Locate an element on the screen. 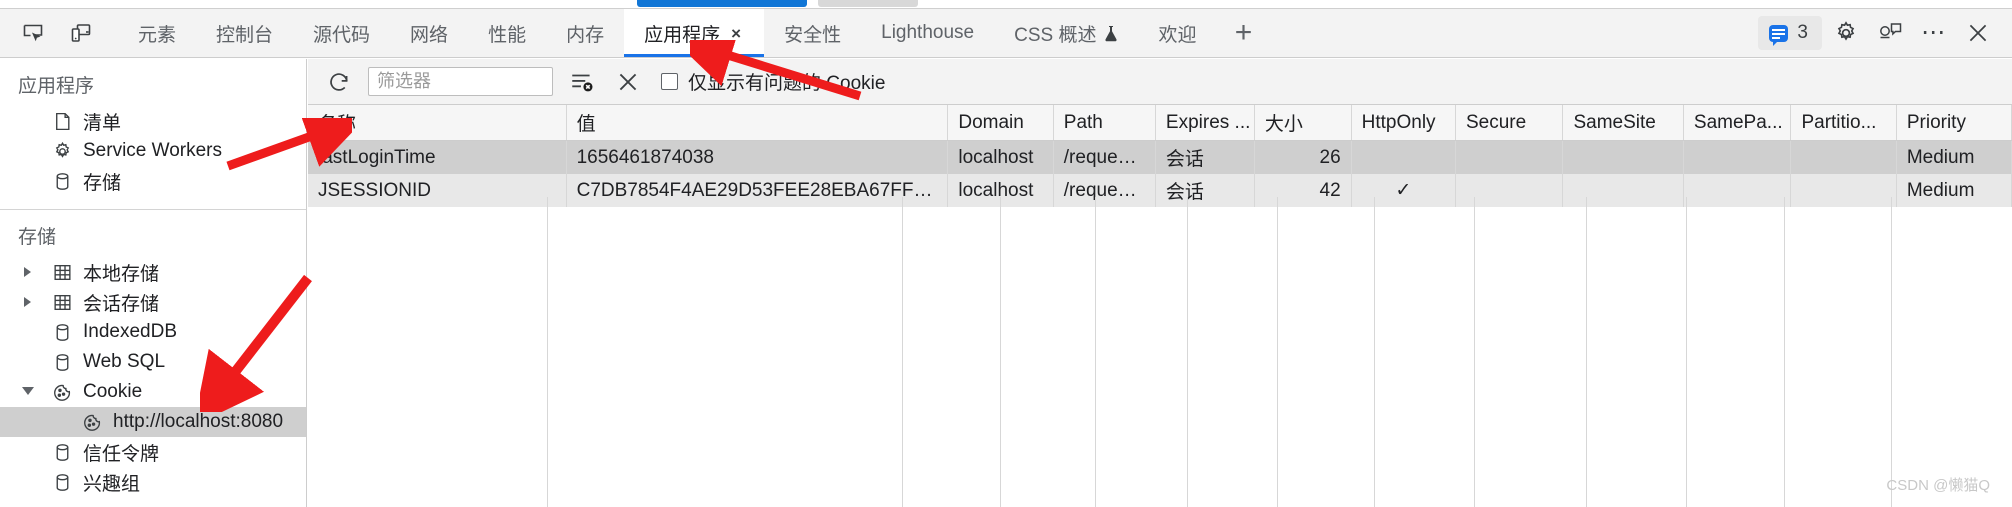 This screenshot has height=507, width=2012. cookie-icon is located at coordinates (92, 422).